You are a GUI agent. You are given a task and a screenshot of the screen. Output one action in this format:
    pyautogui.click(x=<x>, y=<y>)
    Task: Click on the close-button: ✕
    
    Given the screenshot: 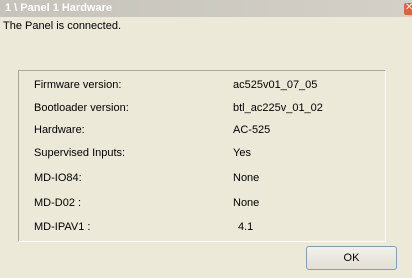 What is the action you would take?
    pyautogui.click(x=408, y=9)
    